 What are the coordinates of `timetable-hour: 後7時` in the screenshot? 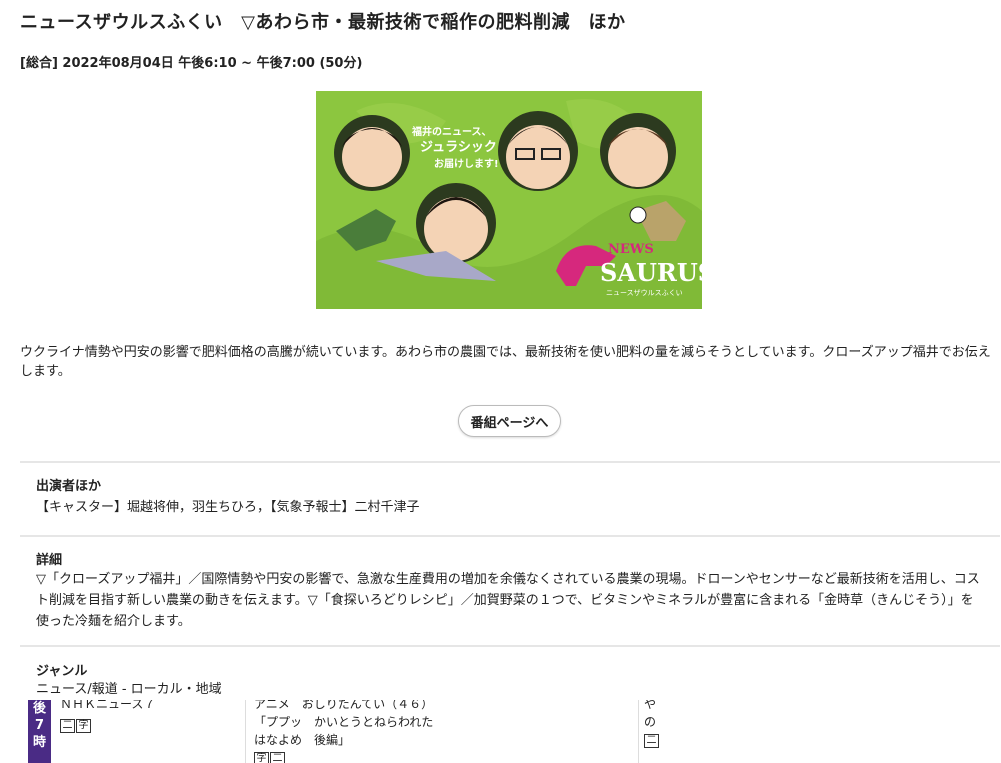 It's located at (39, 731).